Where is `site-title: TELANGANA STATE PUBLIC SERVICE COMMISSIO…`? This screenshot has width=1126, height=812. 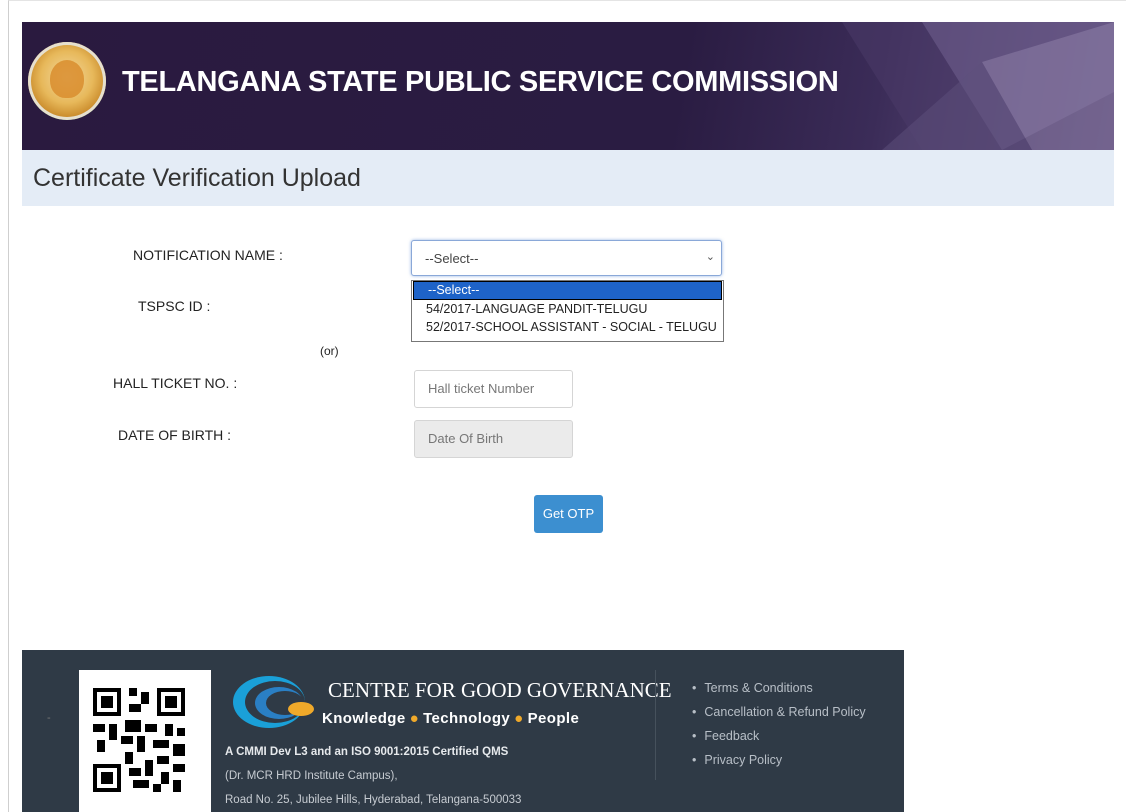 site-title: TELANGANA STATE PUBLIC SERVICE COMMISSIO… is located at coordinates (480, 82).